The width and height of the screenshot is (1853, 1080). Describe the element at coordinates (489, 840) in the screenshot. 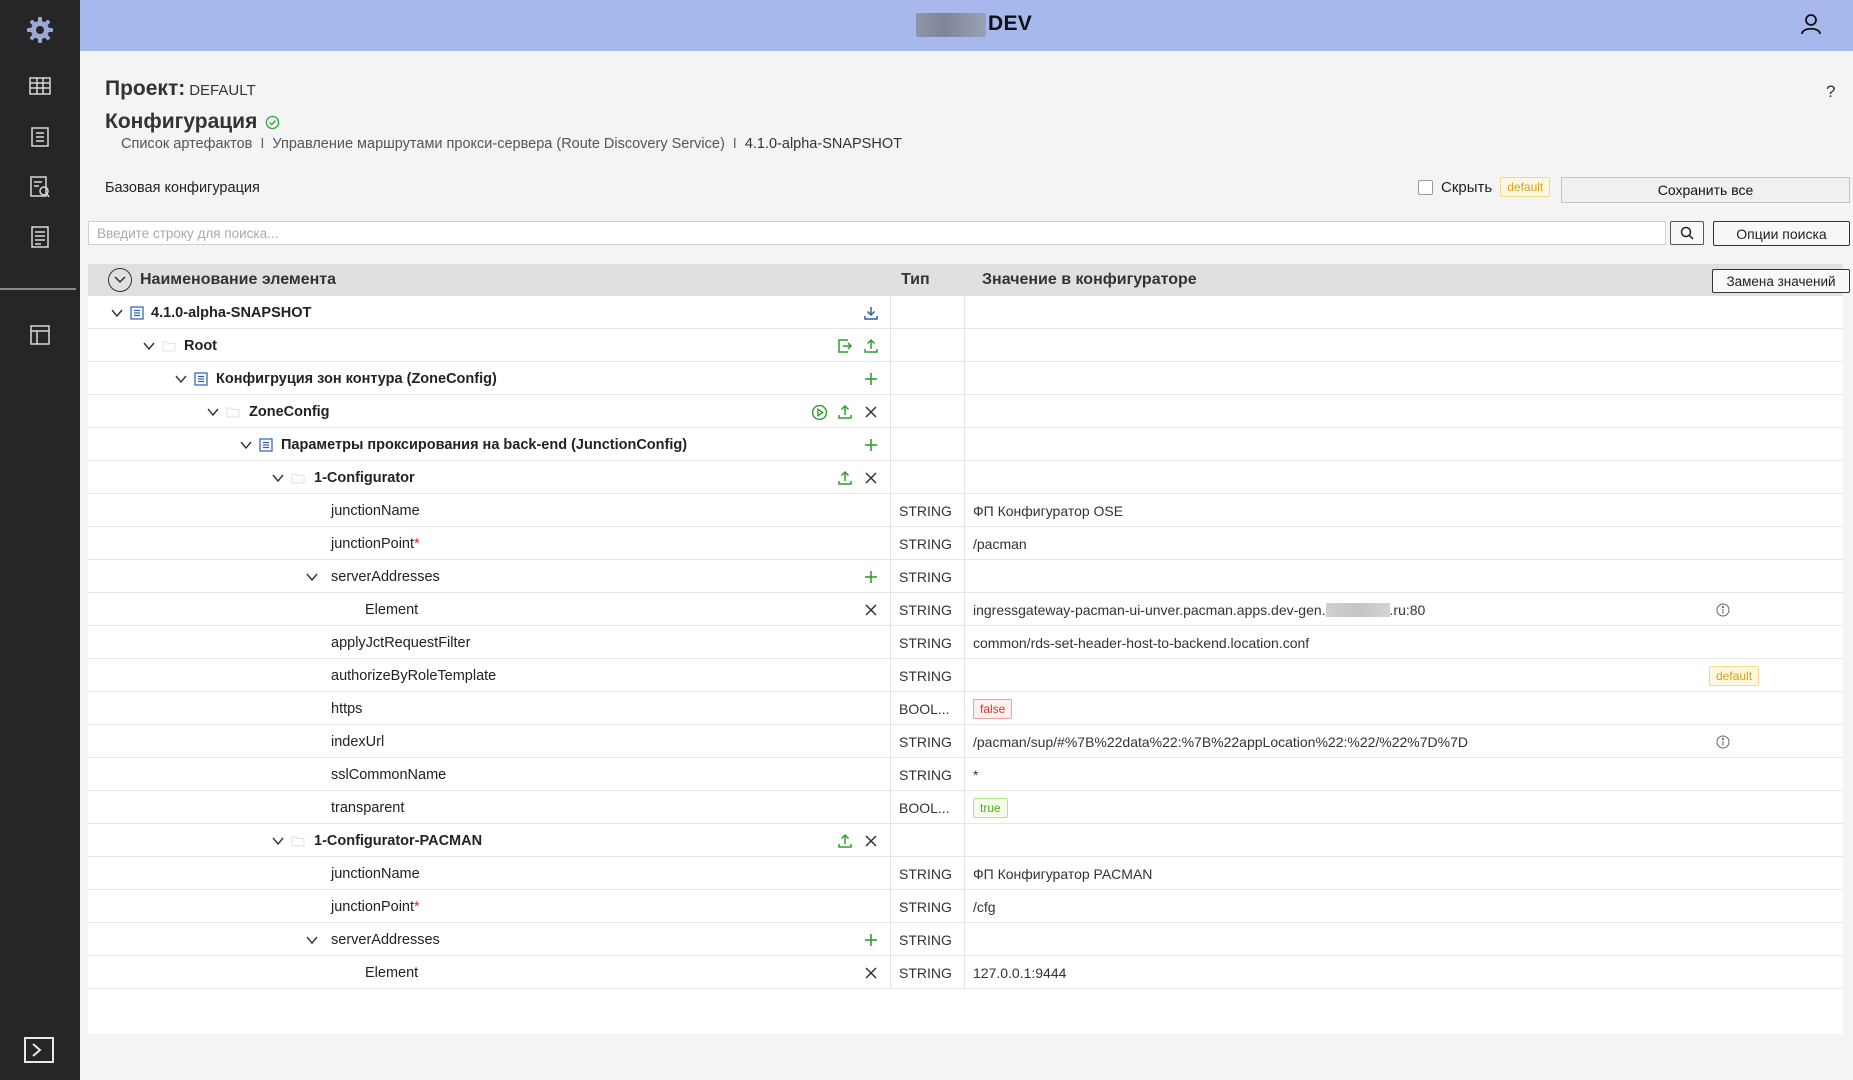

I see `name-cell: 1-Configurator-PACMAN` at that location.